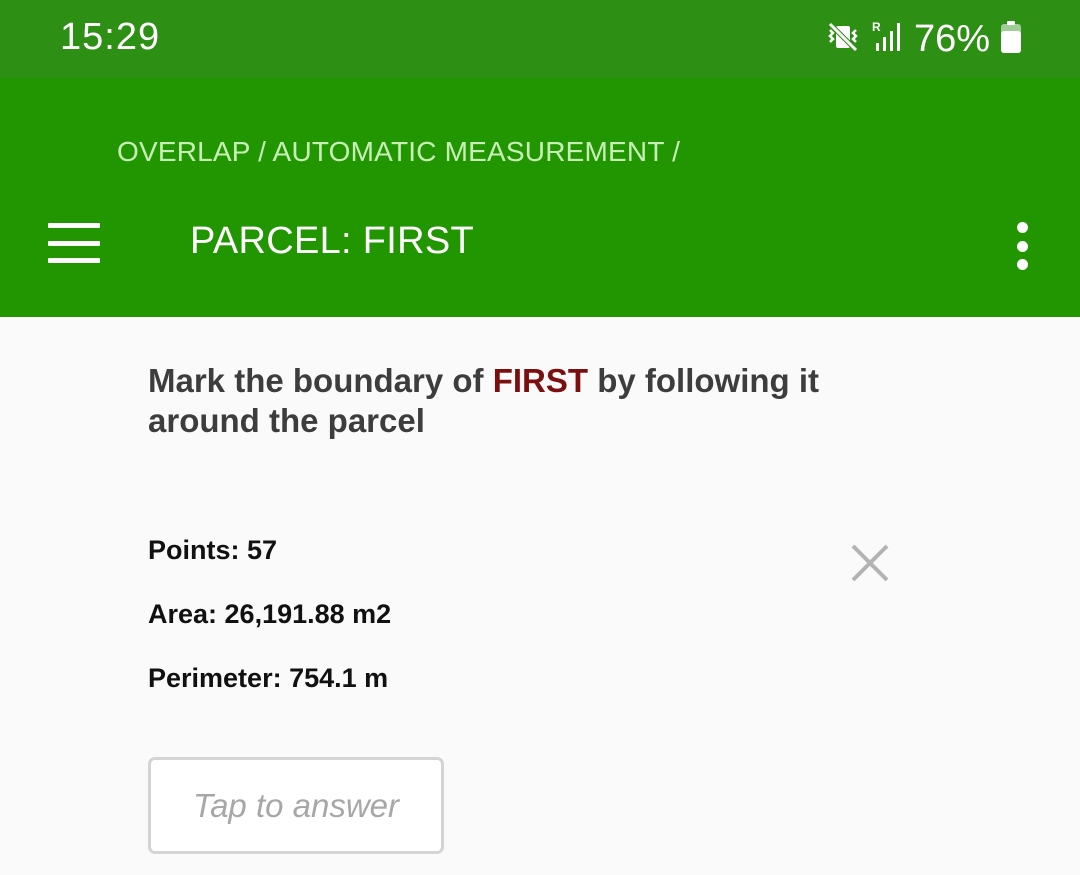 The width and height of the screenshot is (1080, 875). I want to click on perimeter-value: Perimeter: 754.1 m, so click(268, 678).